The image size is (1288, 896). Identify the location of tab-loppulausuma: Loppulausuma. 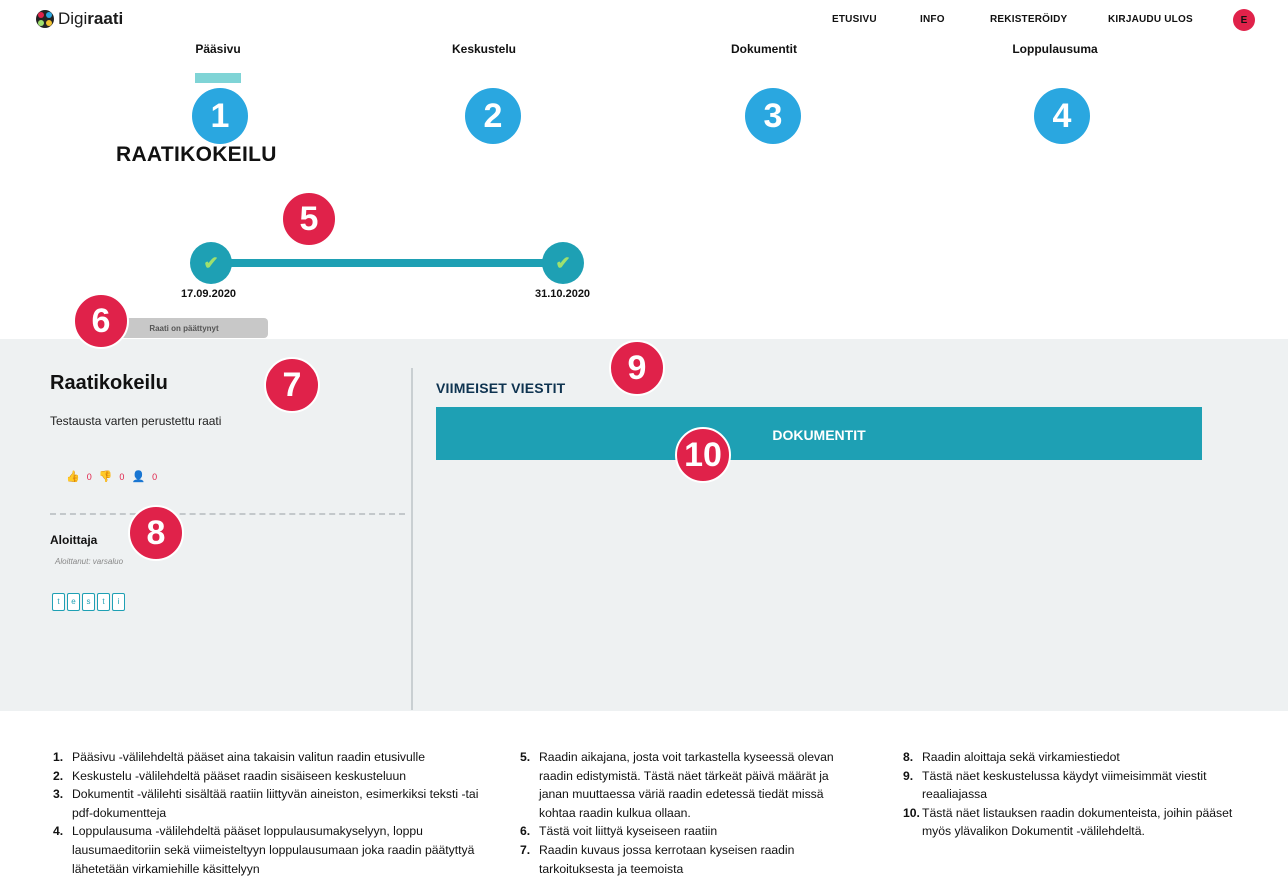
(1054, 49).